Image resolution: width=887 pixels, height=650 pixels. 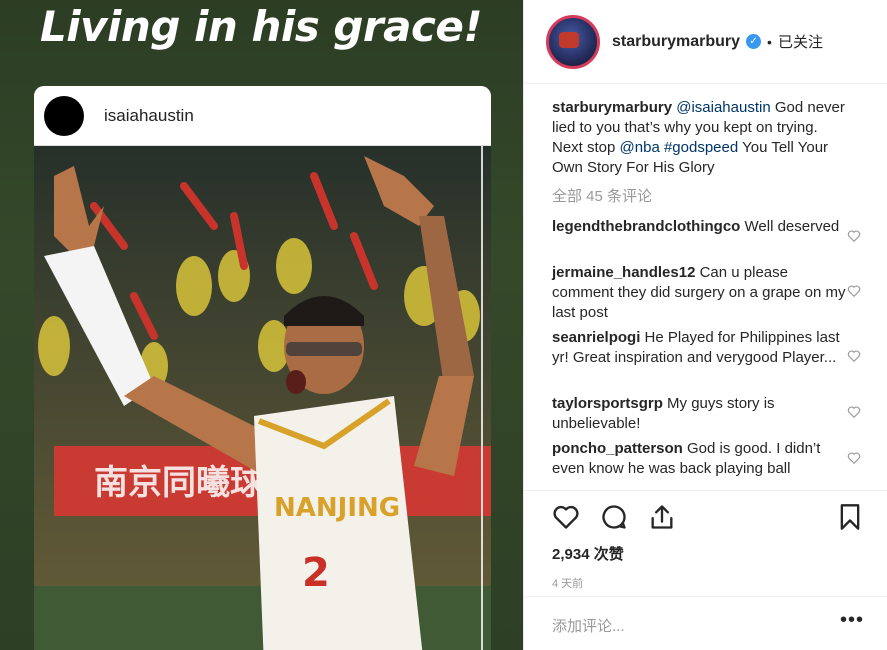 I want to click on following-button: 已关注, so click(x=800, y=41).